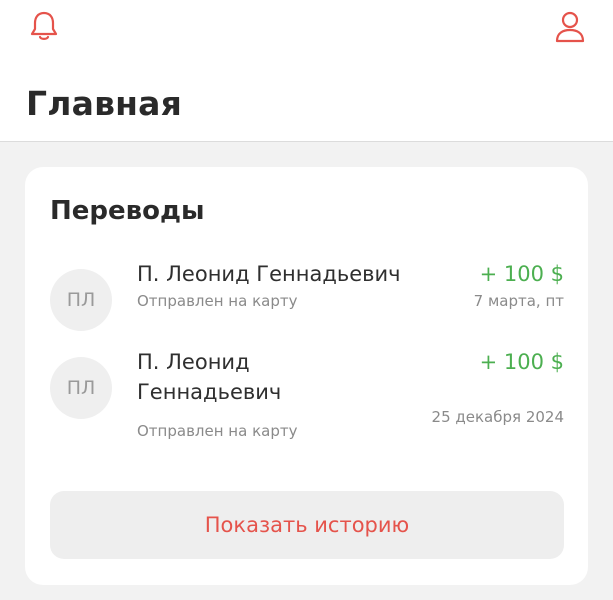 The height and width of the screenshot is (600, 613). I want to click on user-icon, so click(570, 27).